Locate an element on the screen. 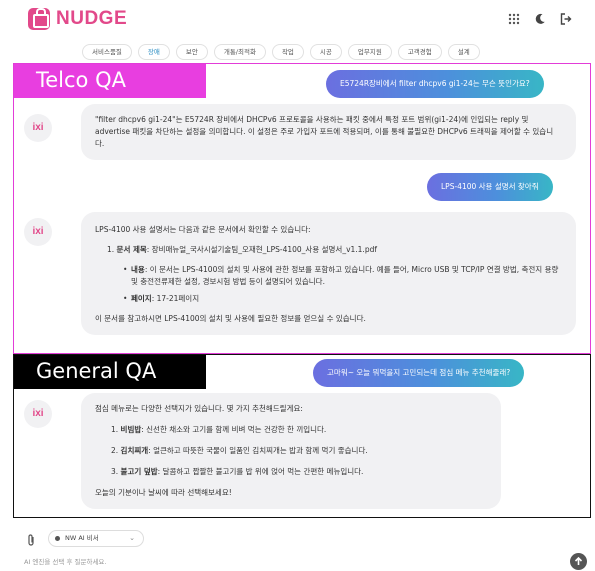 The image size is (595, 571). model-select-value: NW AI 비서 is located at coordinates (82, 538).